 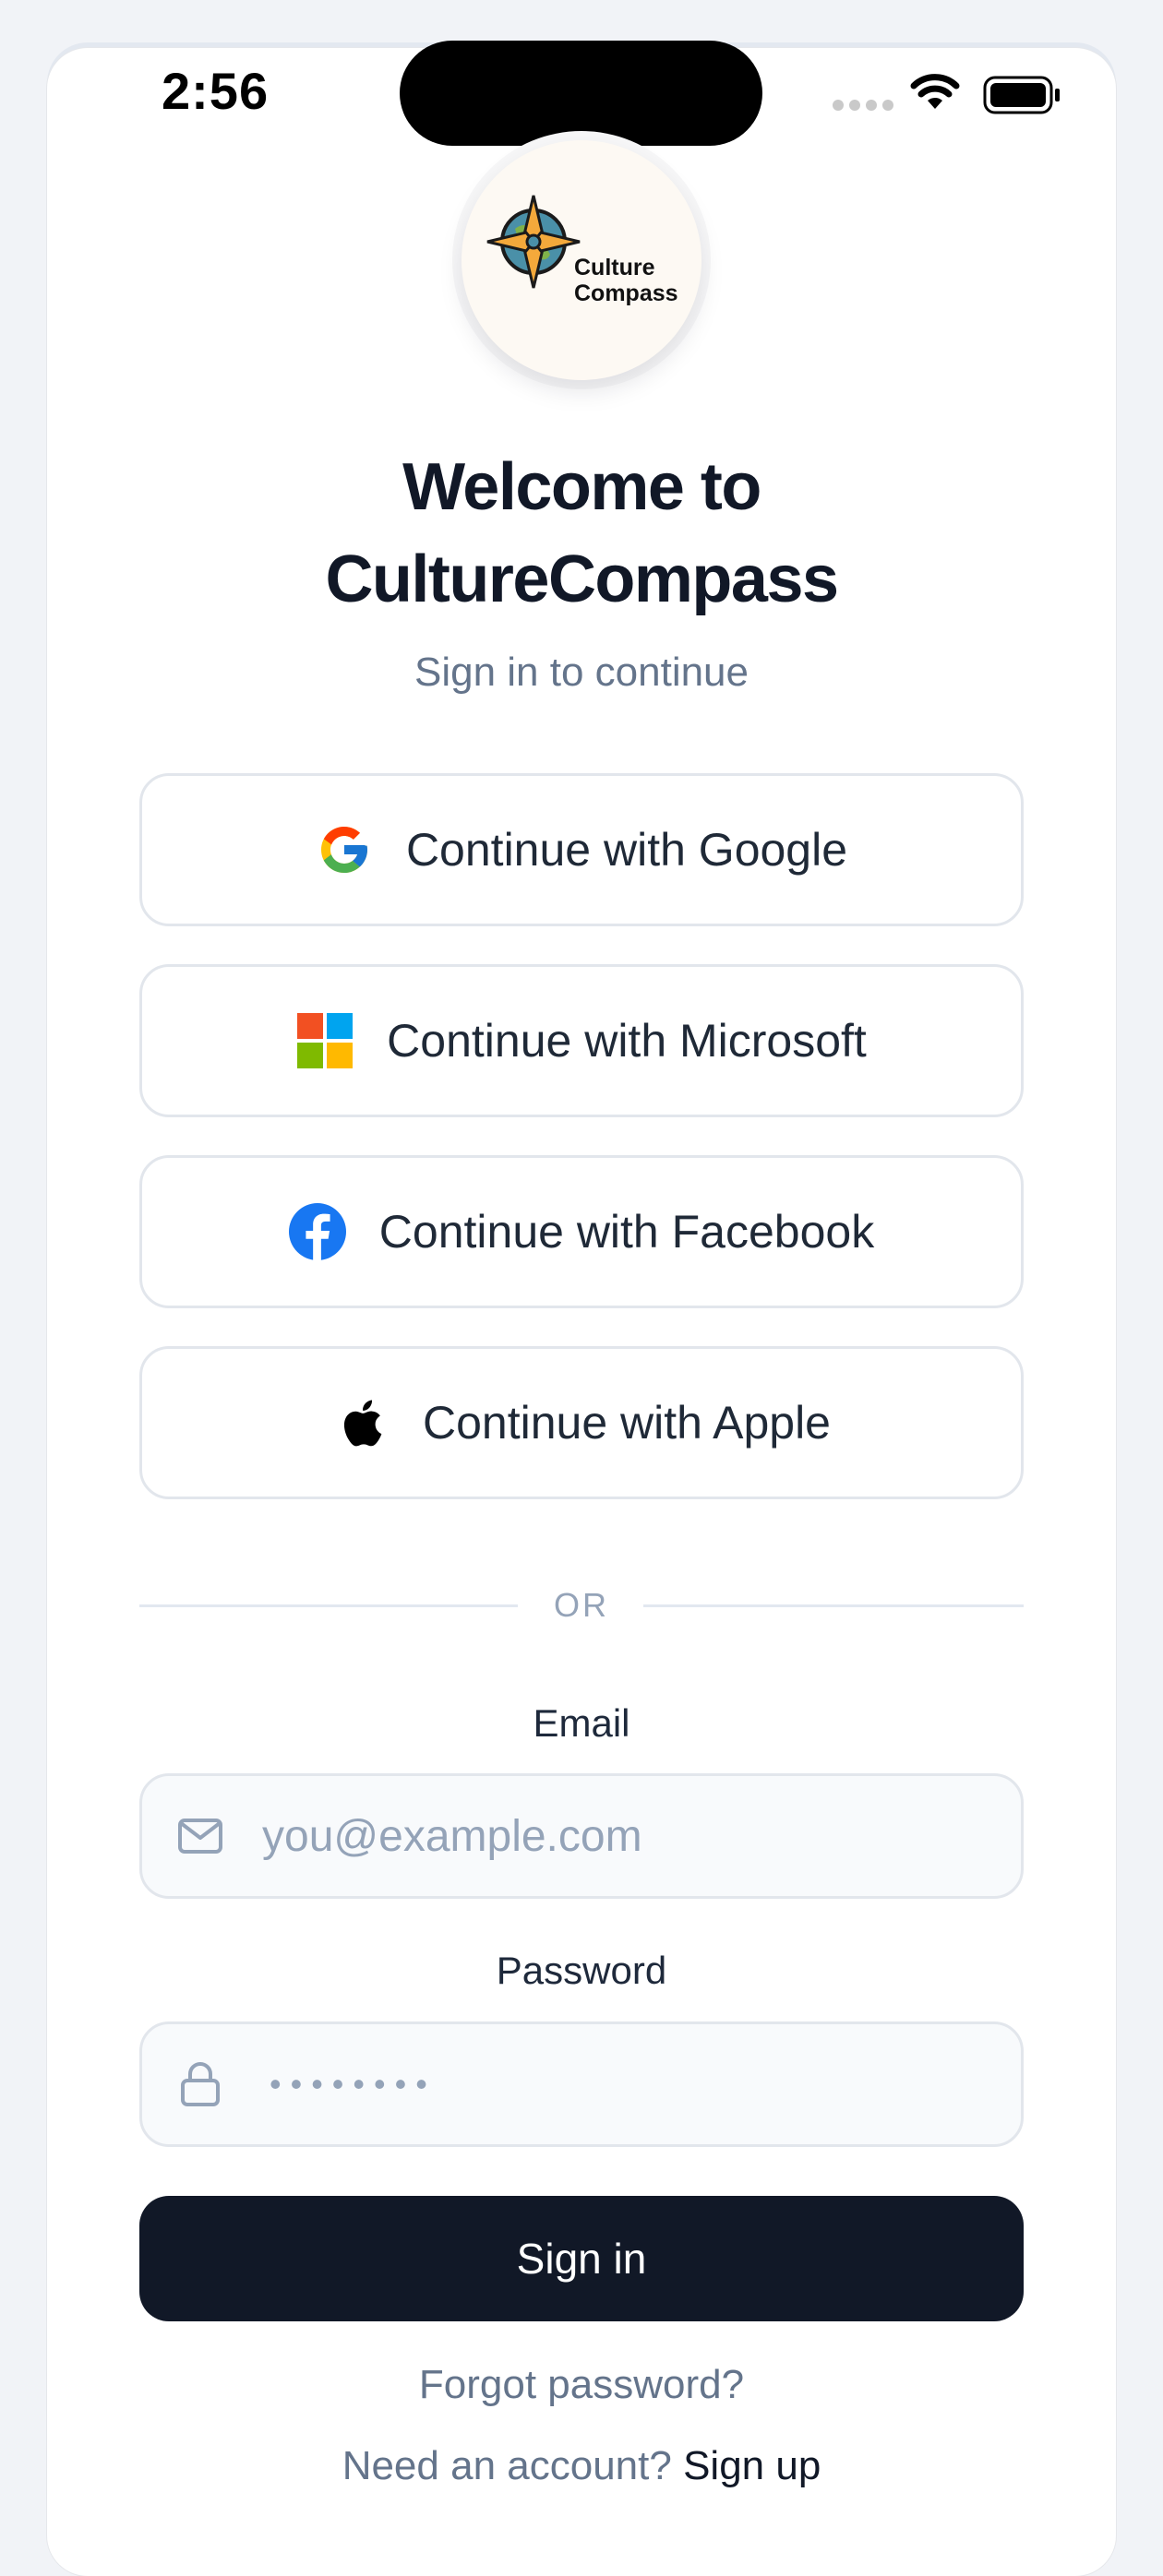 I want to click on microsoft-signin-label: Continue with Microsoft, so click(x=627, y=1041).